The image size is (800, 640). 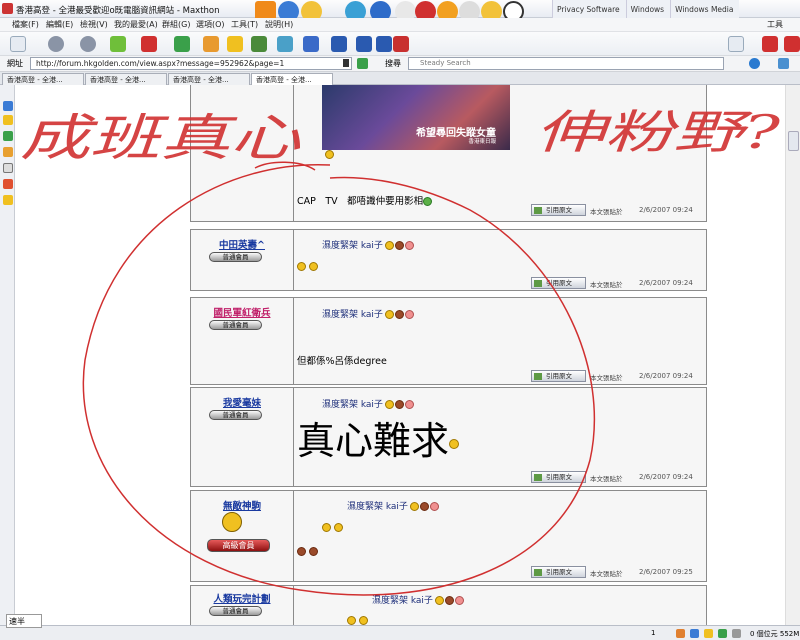 What do you see at coordinates (232, 522) in the screenshot?
I see `user-avatar` at bounding box center [232, 522].